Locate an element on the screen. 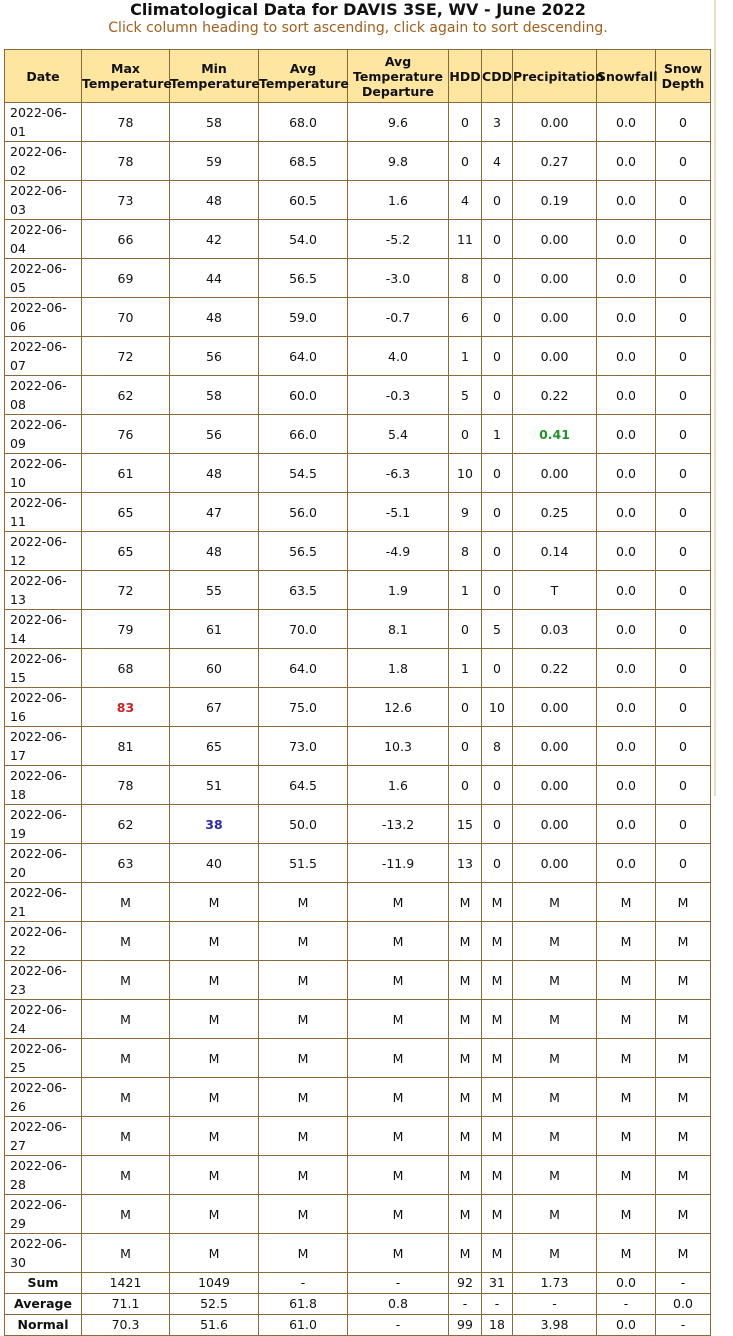 The width and height of the screenshot is (733, 1336). column-header-hdd: HDD is located at coordinates (465, 76).